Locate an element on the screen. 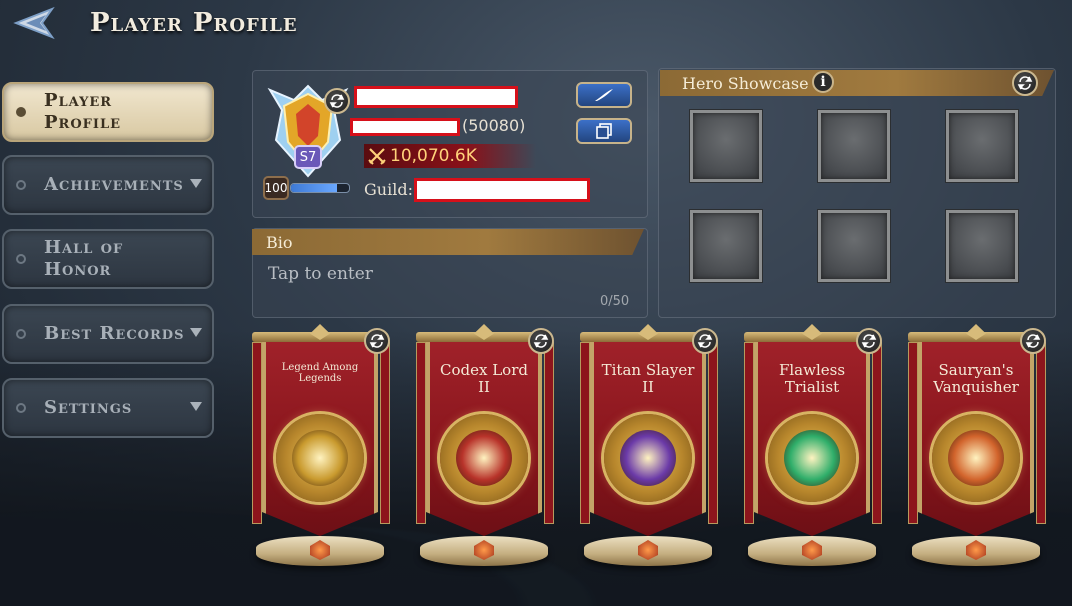 The image size is (1072, 606). edit-profile-button is located at coordinates (604, 95).